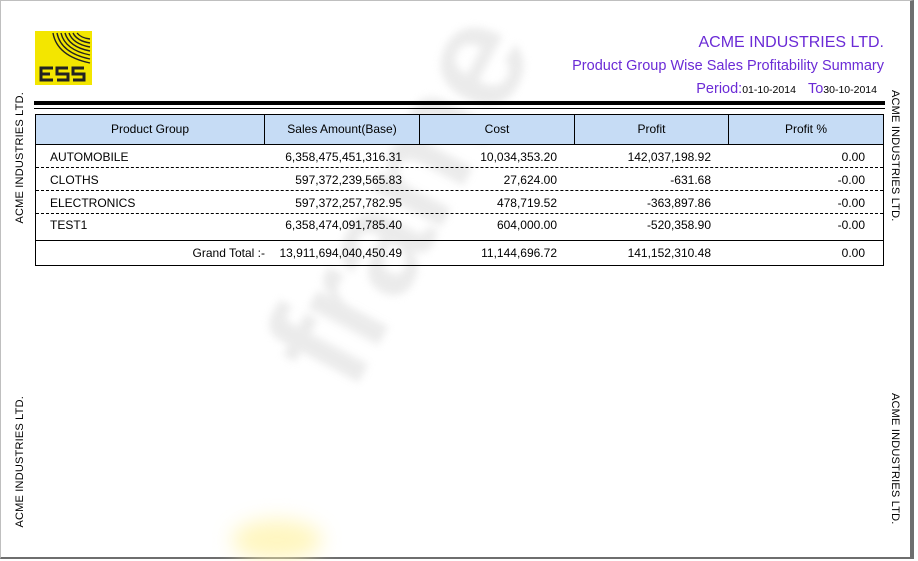  What do you see at coordinates (526, 225) in the screenshot?
I see `cell-cost: 604,000.00` at bounding box center [526, 225].